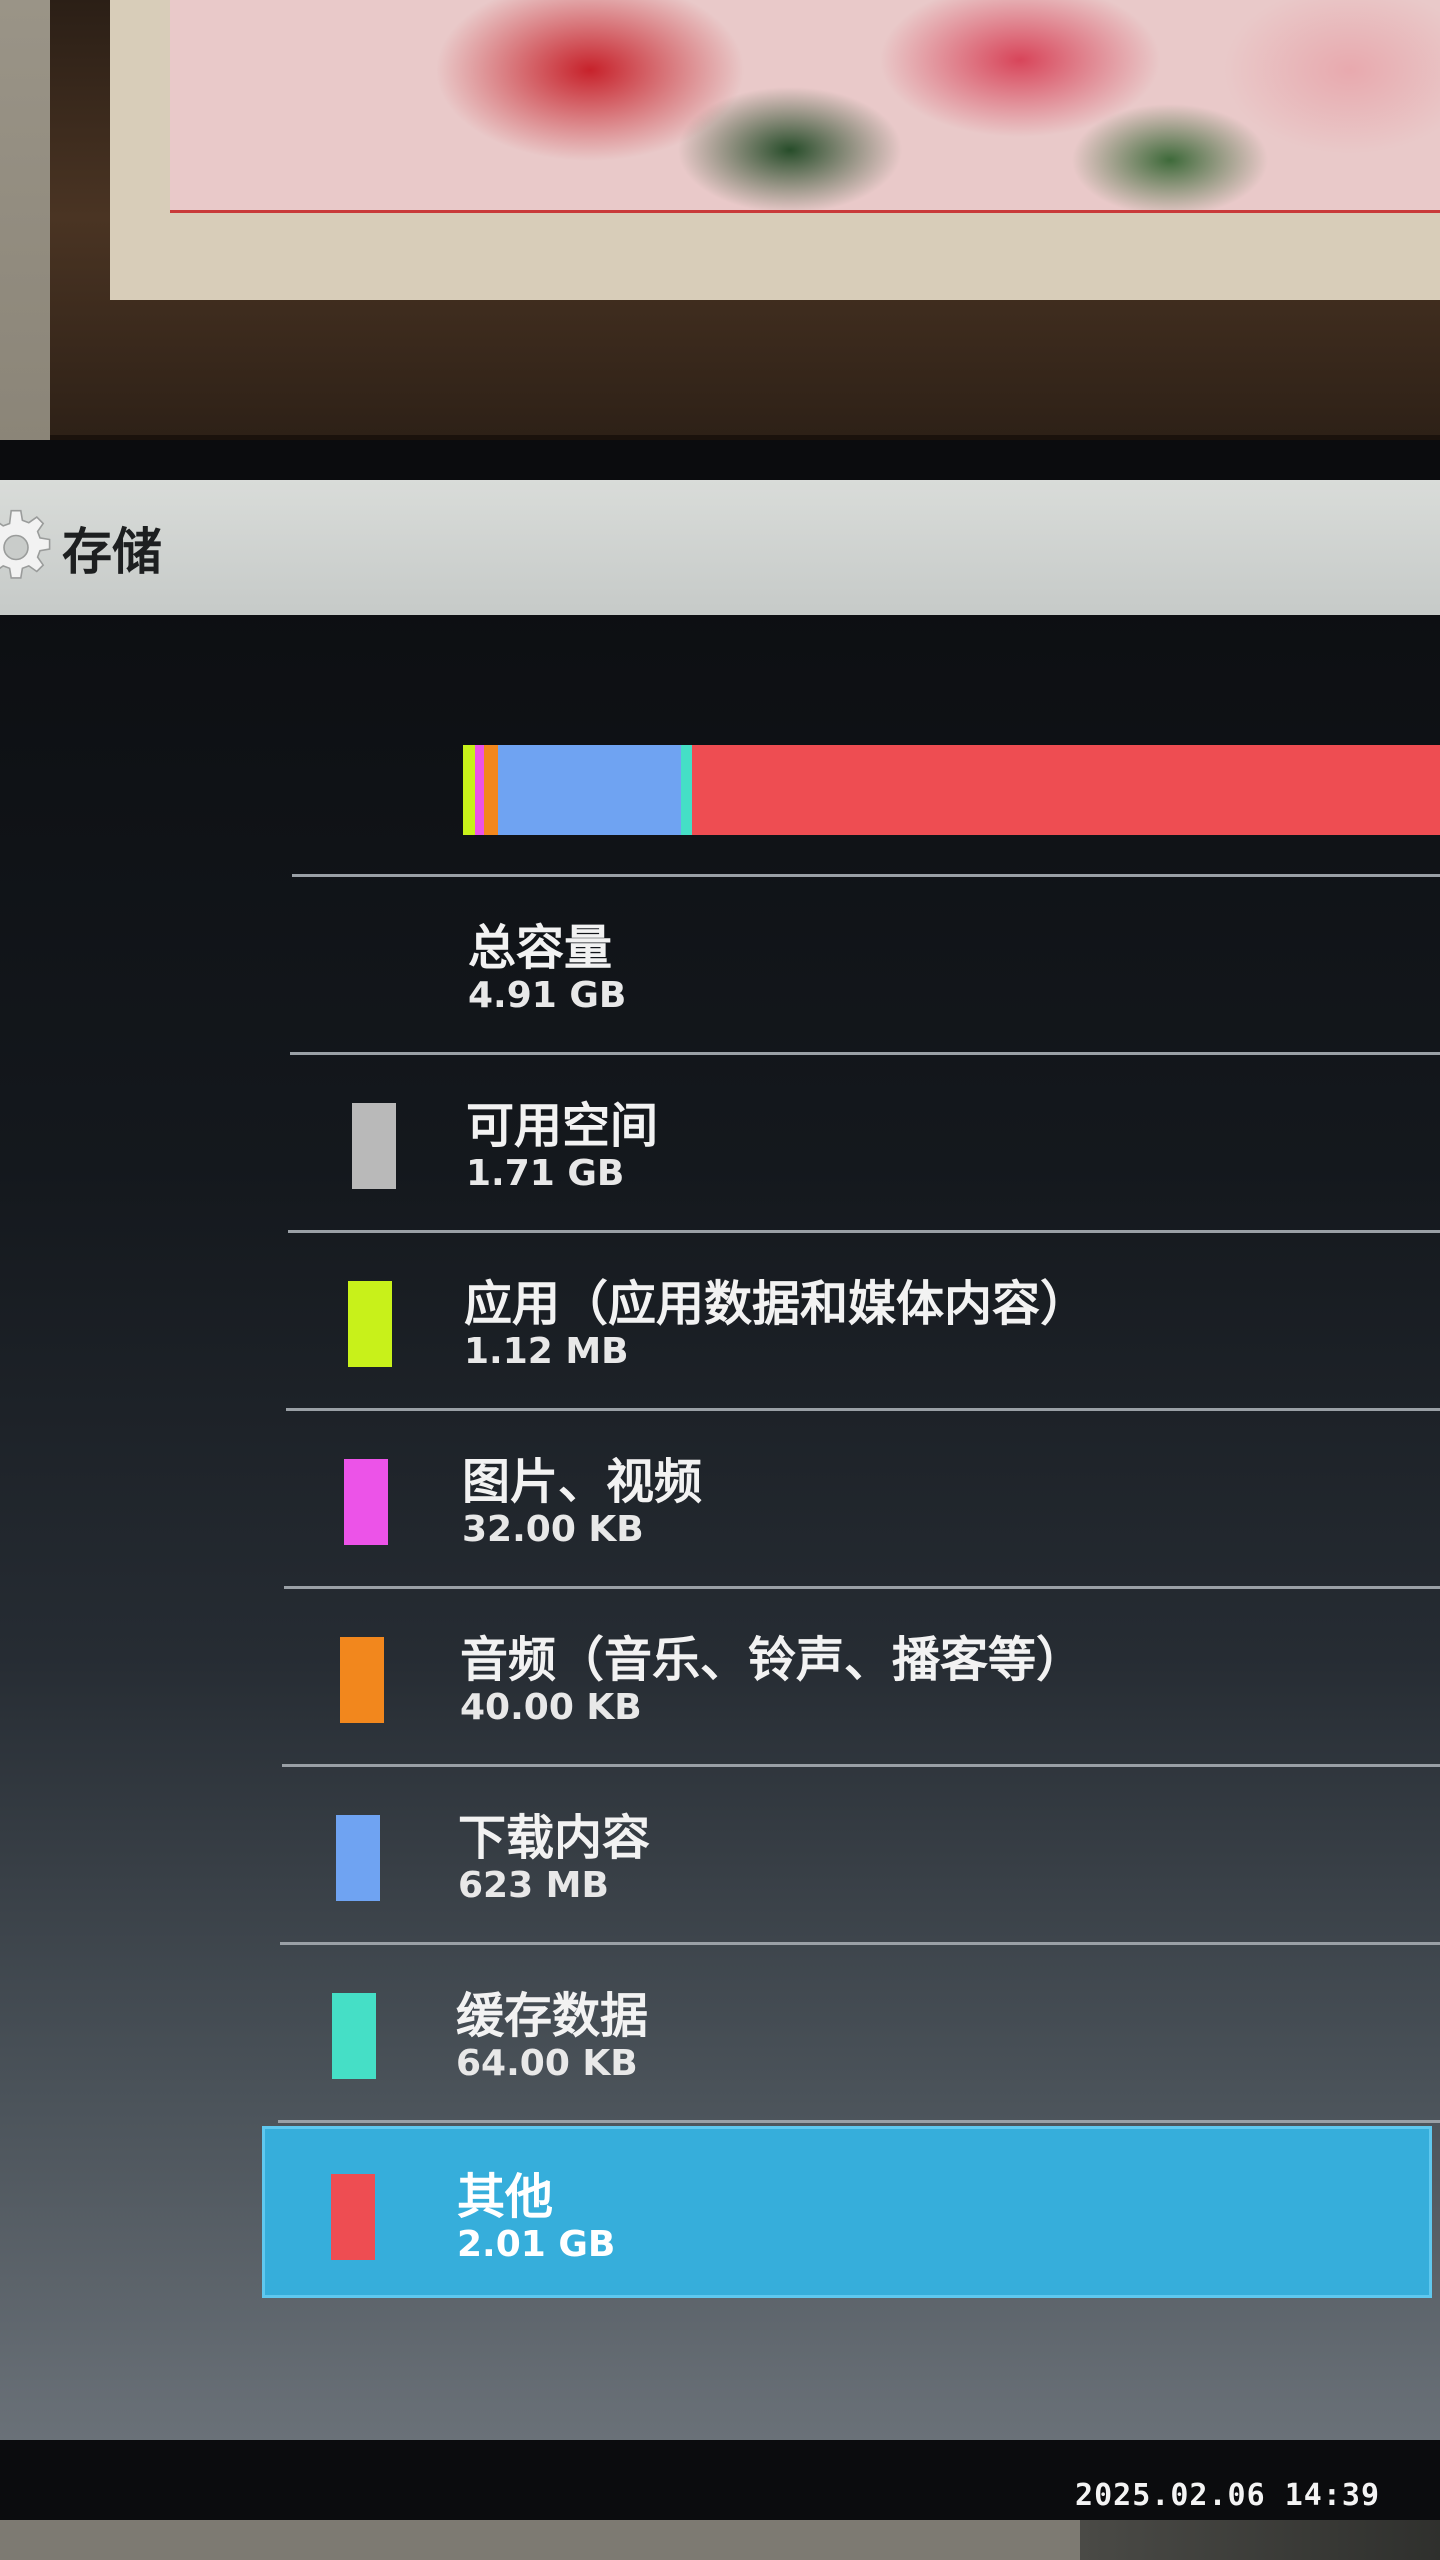  I want to click on storage-item-size: 40.00 KB, so click(551, 1707).